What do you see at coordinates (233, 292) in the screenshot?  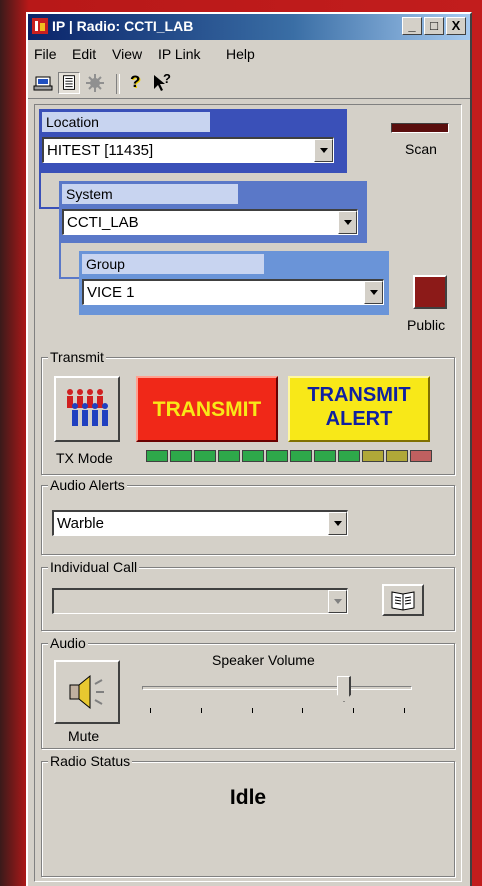 I see `group-select: VICE 1` at bounding box center [233, 292].